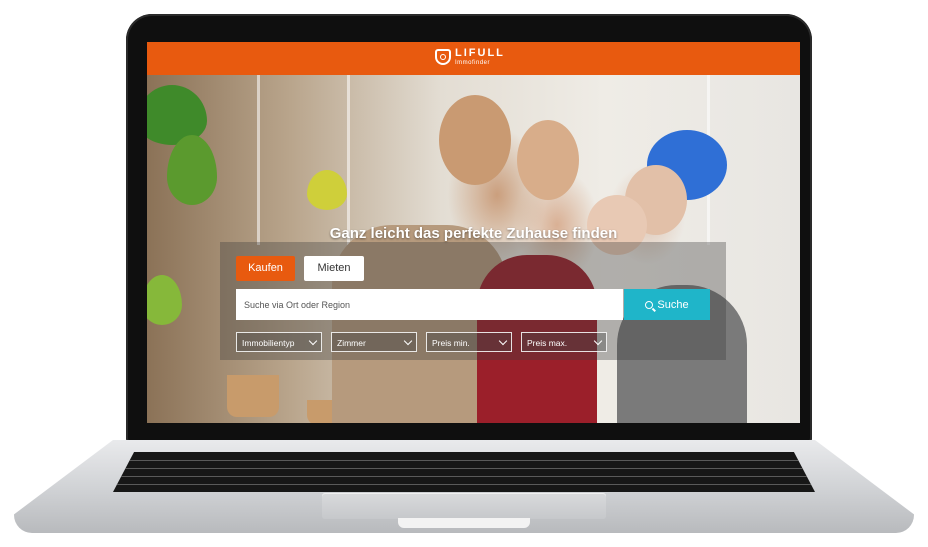 The width and height of the screenshot is (928, 547). What do you see at coordinates (469, 342) in the screenshot?
I see `filter-preis-min: Preis min.` at bounding box center [469, 342].